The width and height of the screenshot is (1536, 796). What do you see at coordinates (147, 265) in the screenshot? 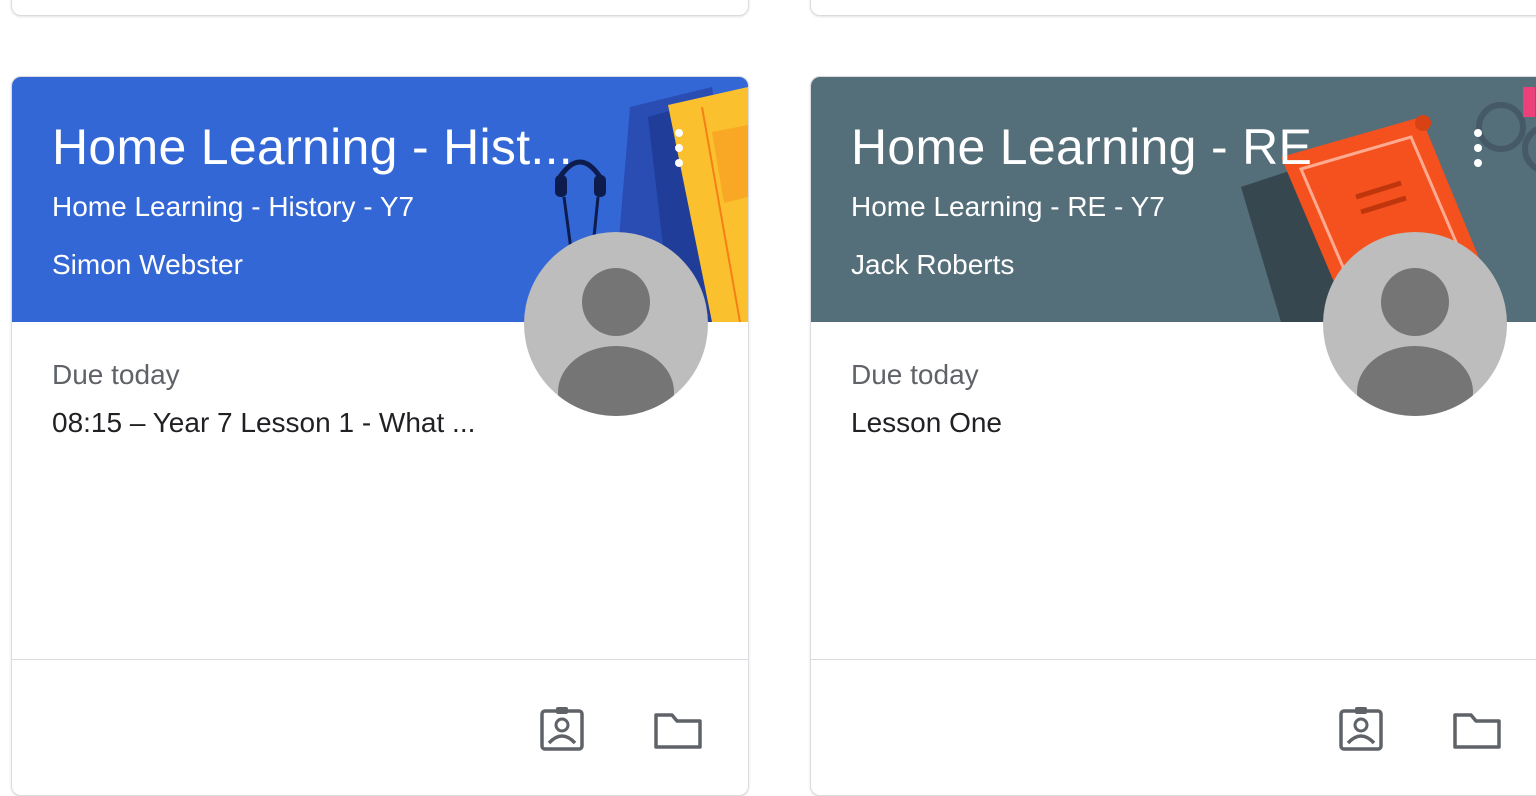
I see `course-teacher: Simon Webster` at bounding box center [147, 265].